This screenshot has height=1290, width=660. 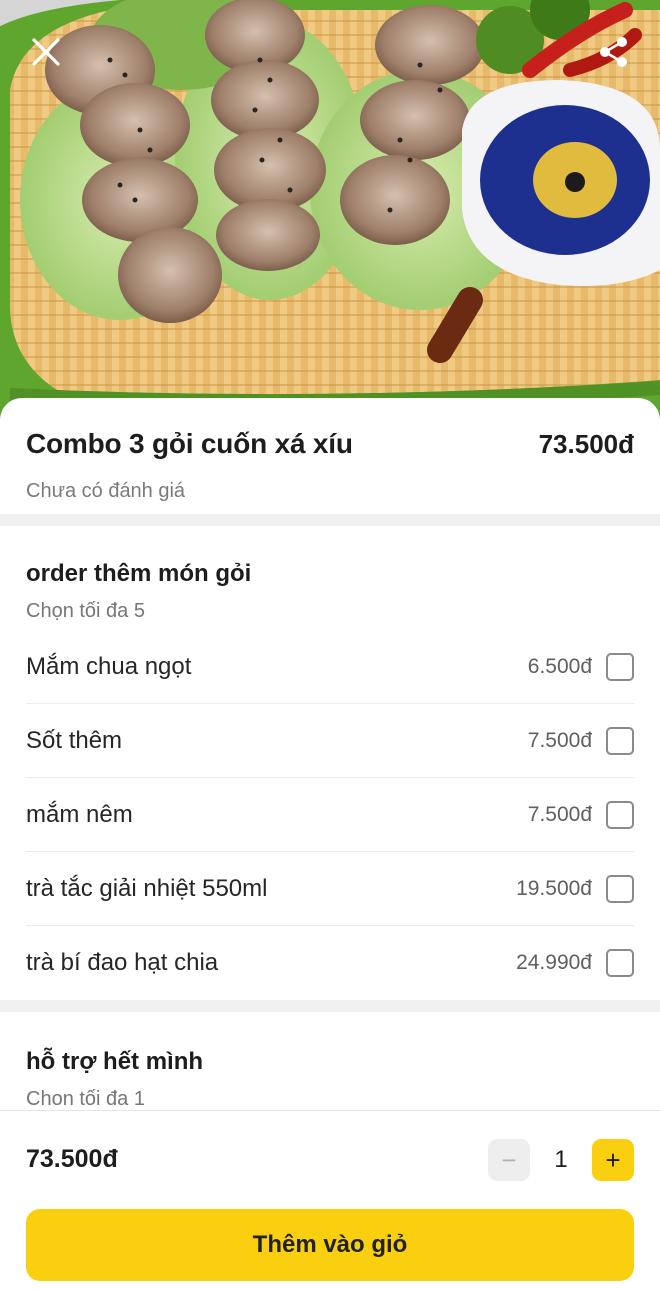 What do you see at coordinates (586, 443) in the screenshot?
I see `product-price: 73.500đ` at bounding box center [586, 443].